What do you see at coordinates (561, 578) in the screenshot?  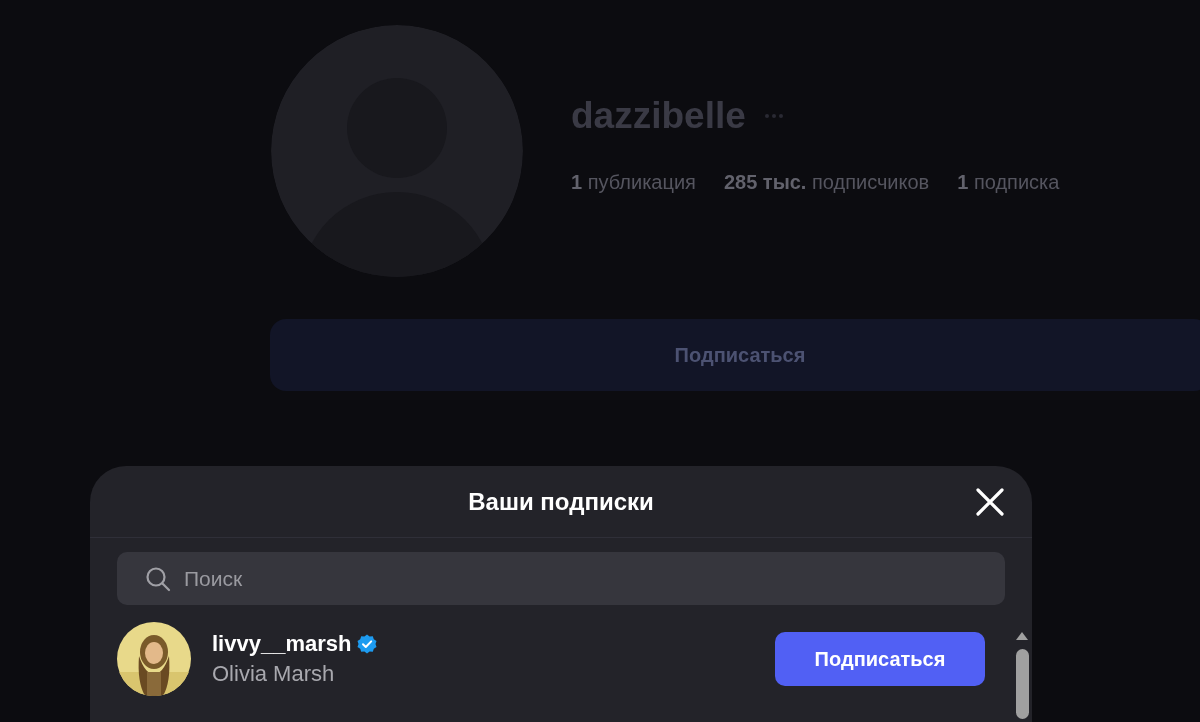 I see `search-field: Поиск` at bounding box center [561, 578].